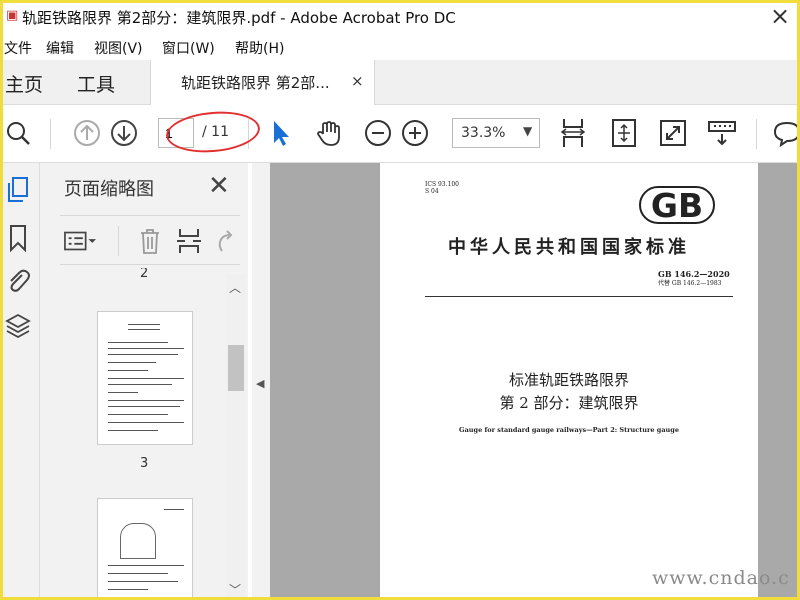 The height and width of the screenshot is (600, 800). What do you see at coordinates (188, 48) in the screenshot?
I see `menu-window: 窗口(W)` at bounding box center [188, 48].